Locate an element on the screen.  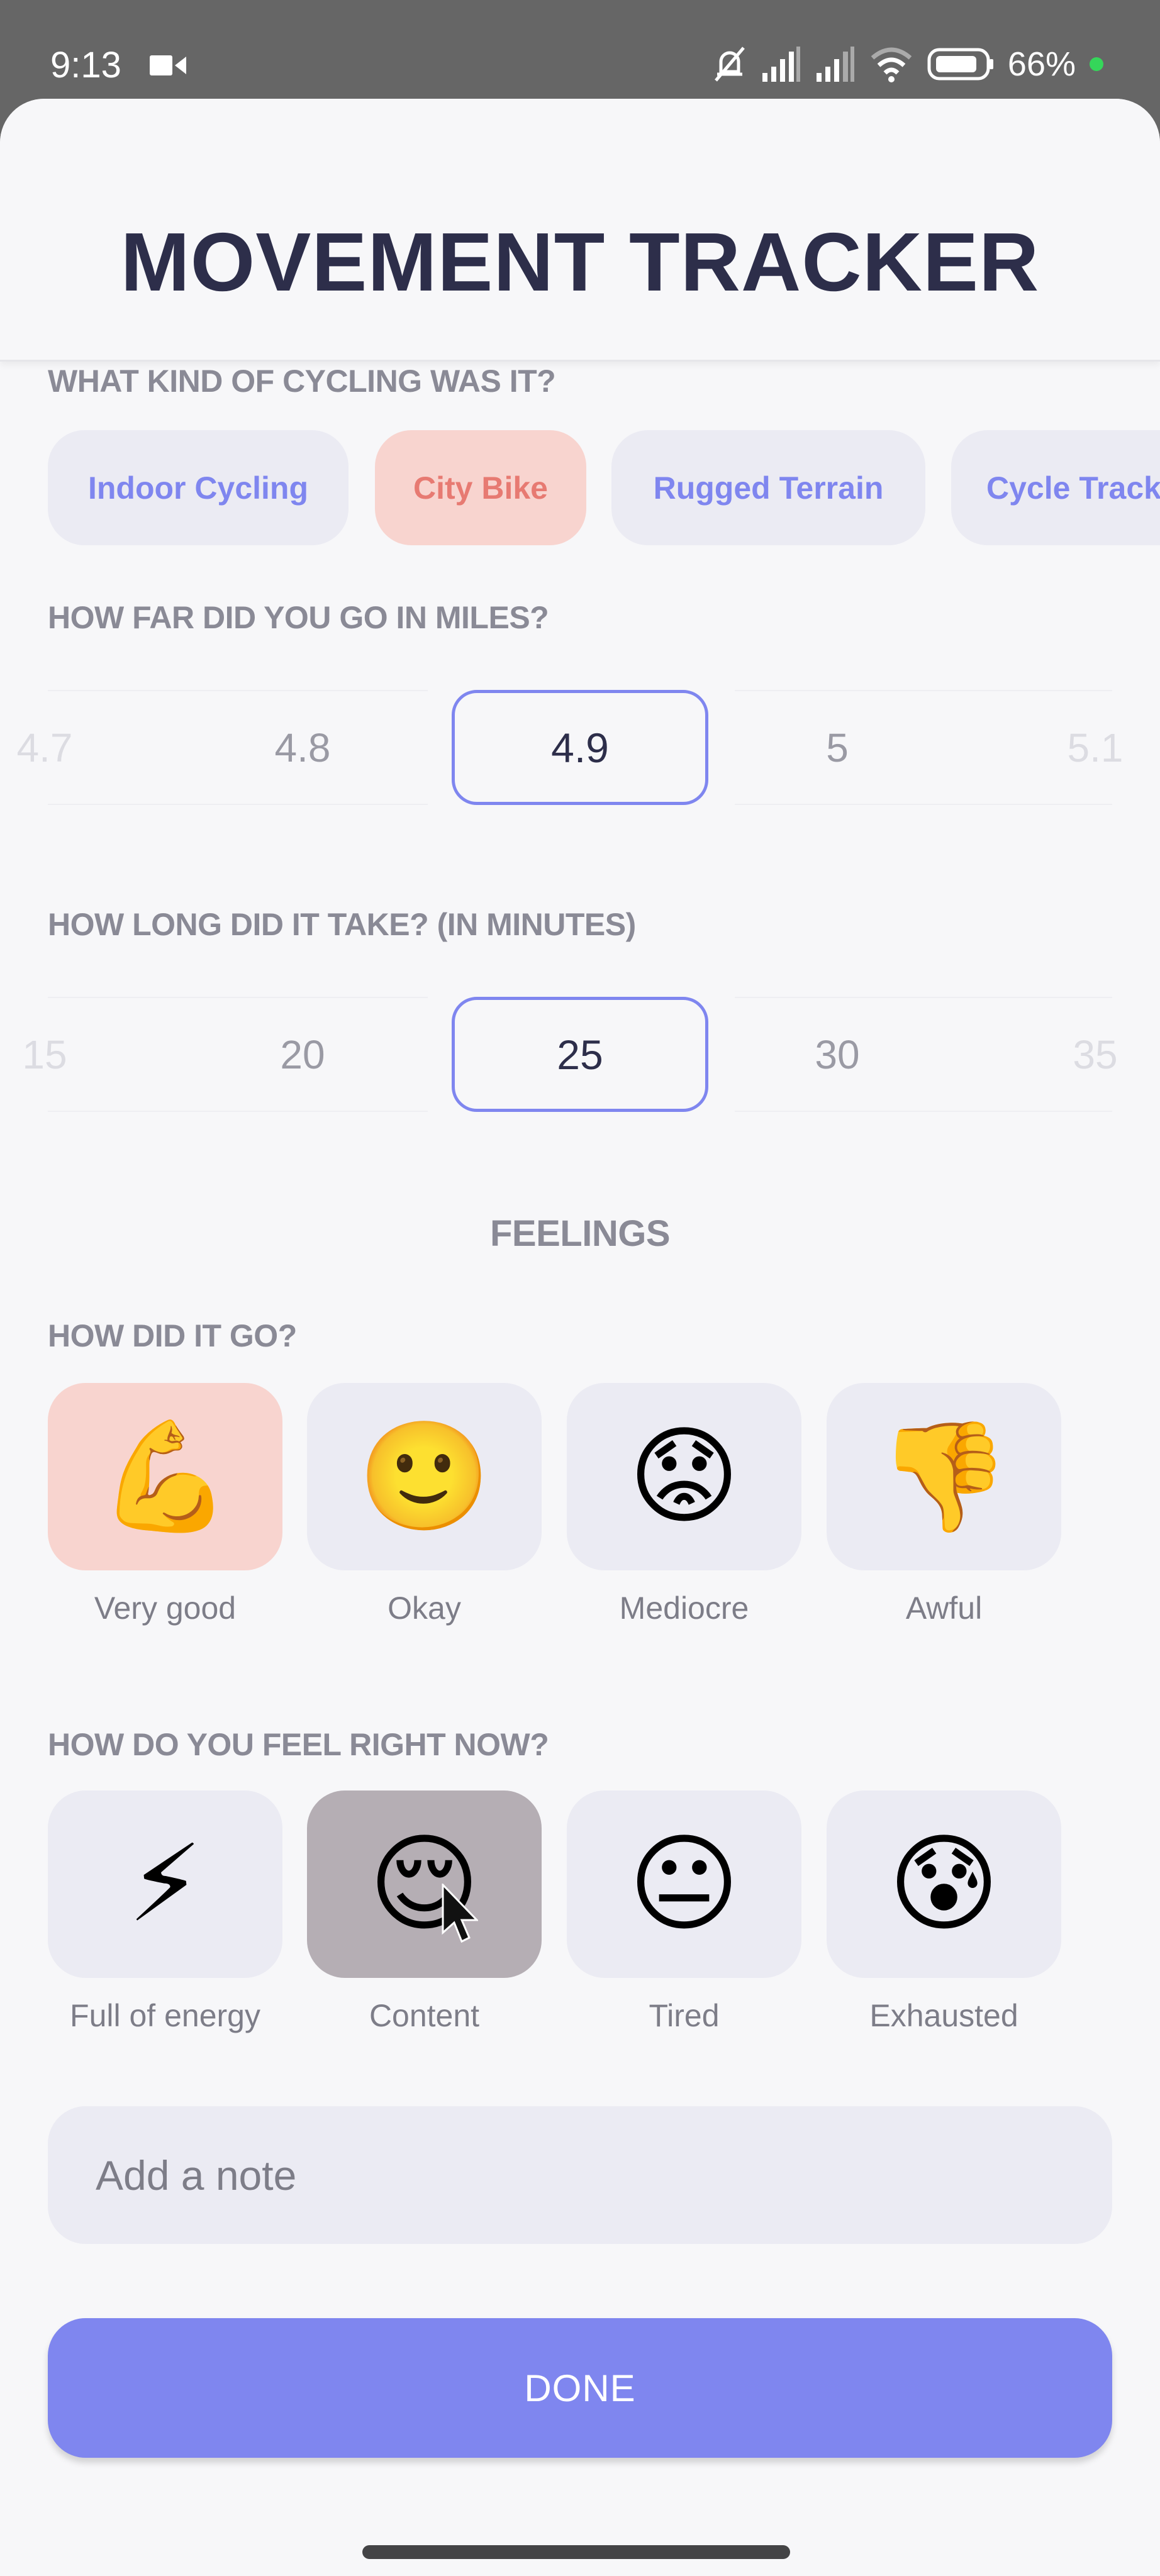
worried-face-icon: 😟 is located at coordinates (684, 1476).